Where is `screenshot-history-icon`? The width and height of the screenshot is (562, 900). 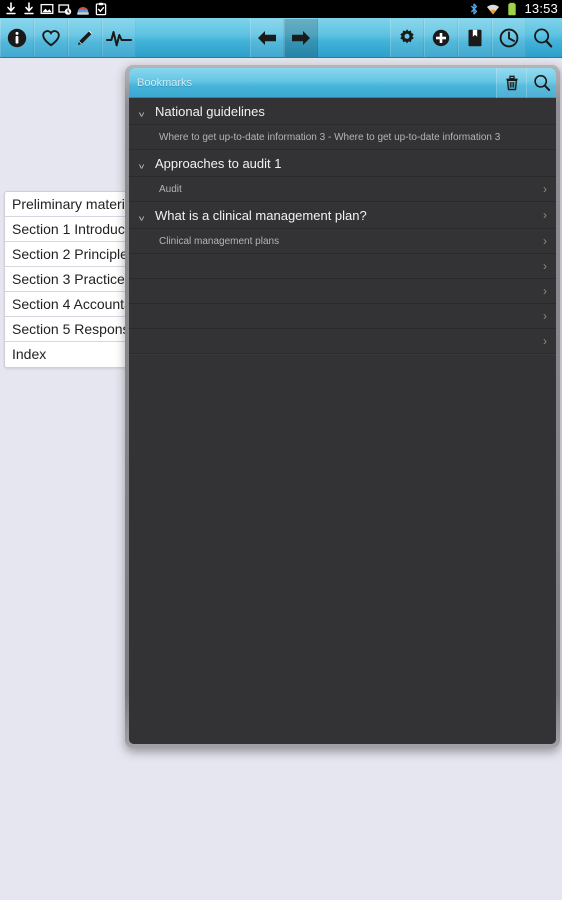
screenshot-history-icon is located at coordinates (65, 9).